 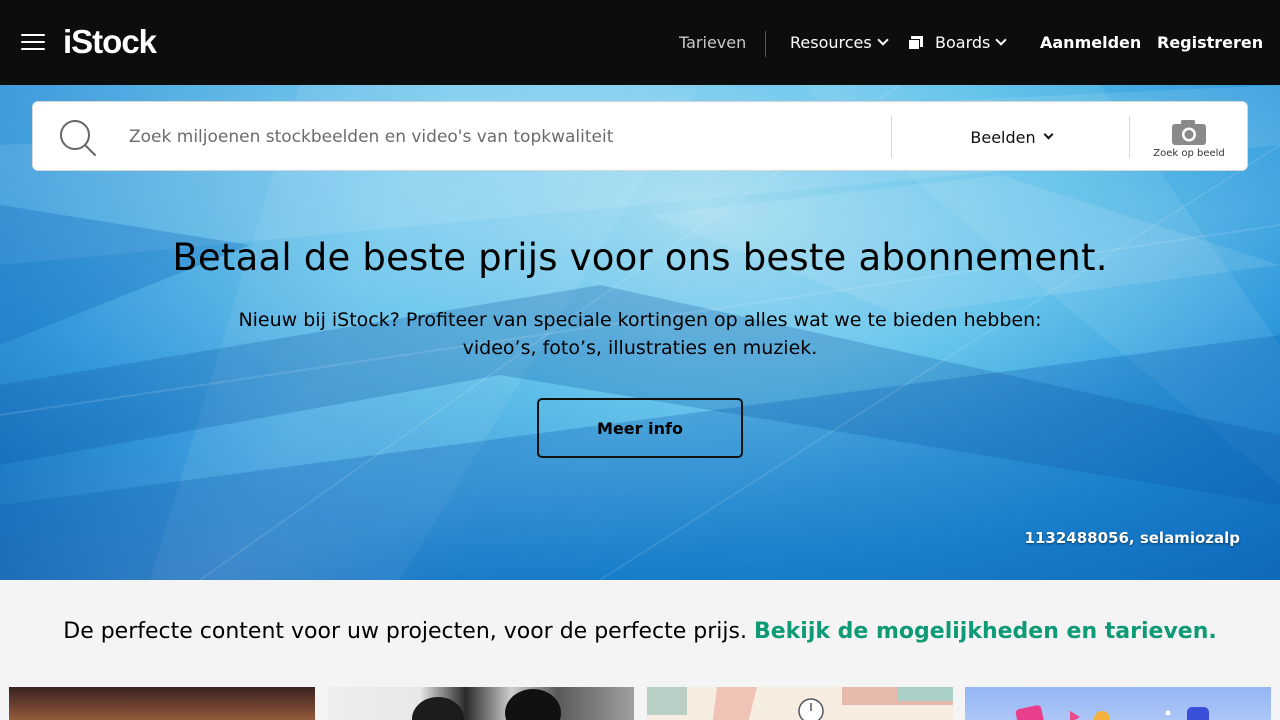 What do you see at coordinates (33, 42) in the screenshot?
I see `menu-icon` at bounding box center [33, 42].